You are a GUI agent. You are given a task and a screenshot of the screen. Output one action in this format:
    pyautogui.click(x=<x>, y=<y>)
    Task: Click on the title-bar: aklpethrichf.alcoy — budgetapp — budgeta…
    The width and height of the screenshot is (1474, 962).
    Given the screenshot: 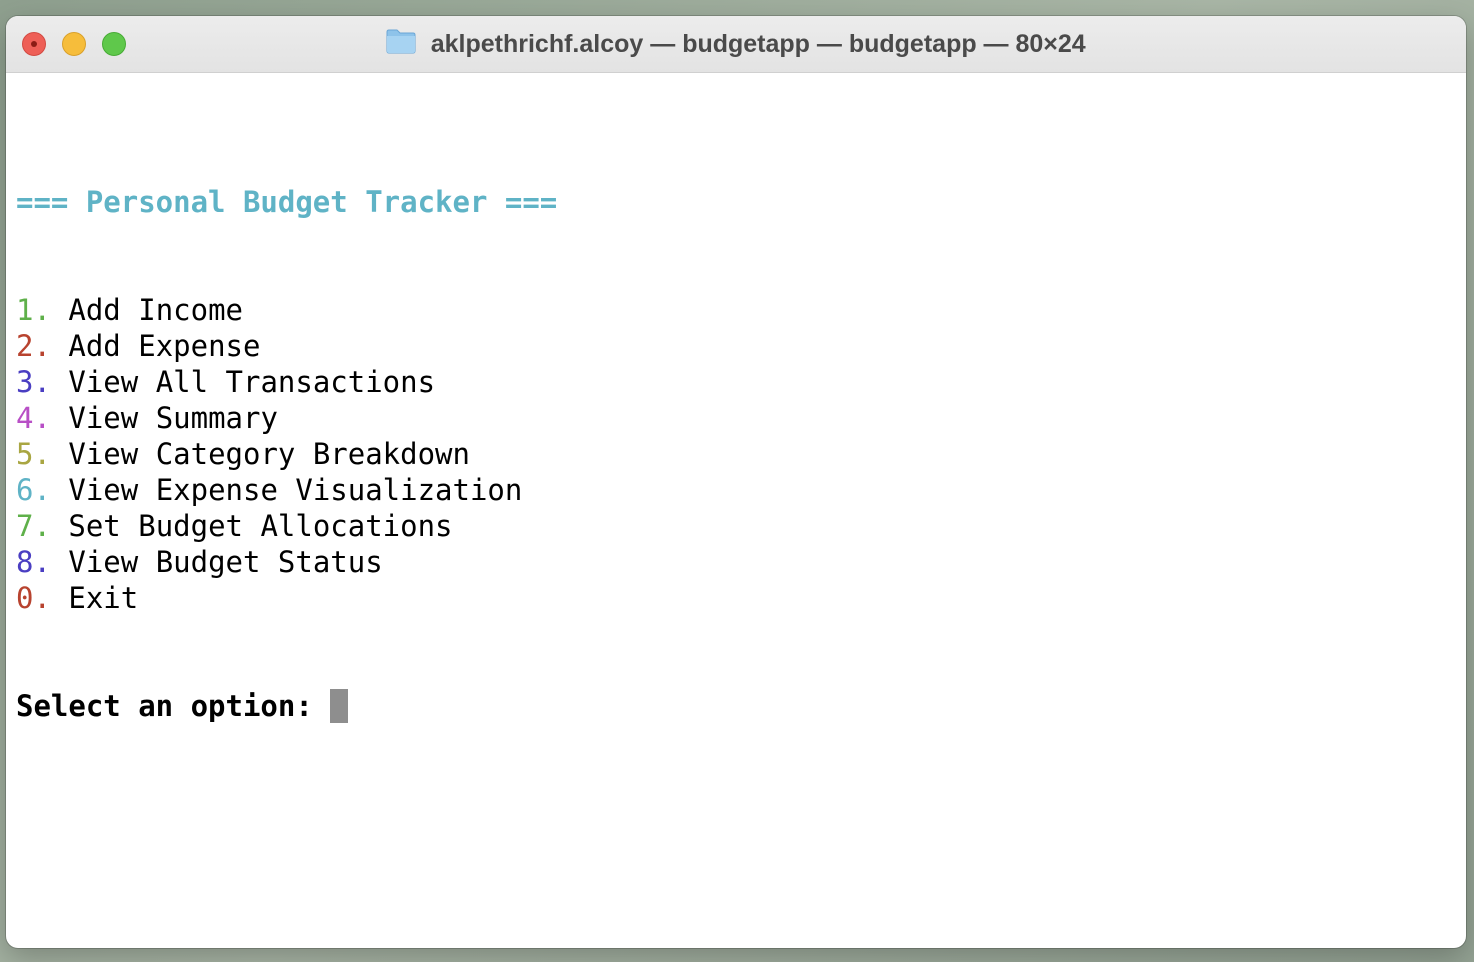 What is the action you would take?
    pyautogui.click(x=736, y=44)
    